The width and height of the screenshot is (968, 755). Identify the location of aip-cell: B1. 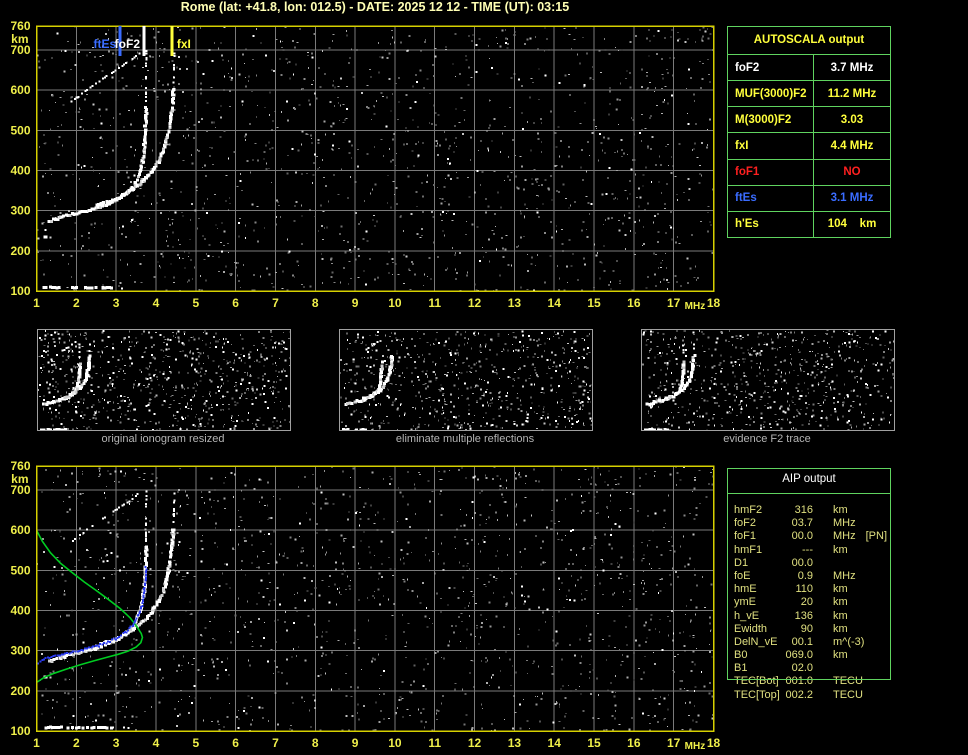
(741, 668).